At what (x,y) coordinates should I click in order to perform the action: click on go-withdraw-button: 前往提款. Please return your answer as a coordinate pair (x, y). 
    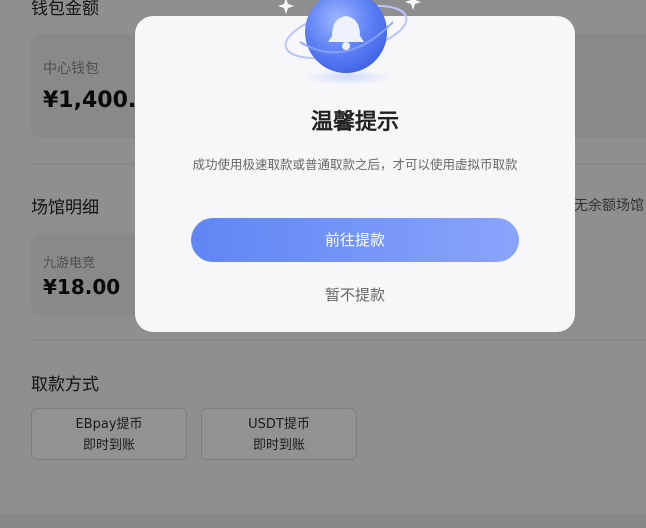
    Looking at the image, I should click on (355, 240).